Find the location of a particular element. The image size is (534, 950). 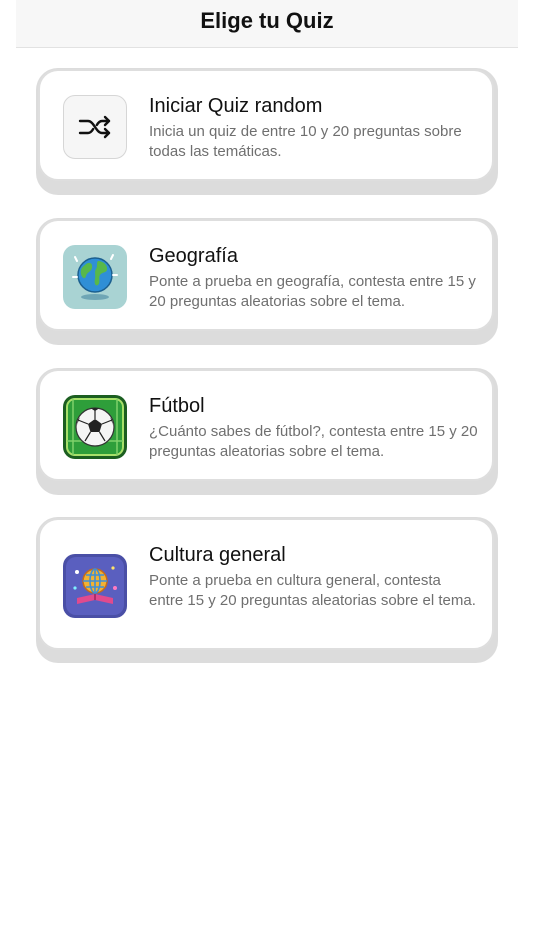

navigation-bar: Elige tu Quiz is located at coordinates (267, 24).